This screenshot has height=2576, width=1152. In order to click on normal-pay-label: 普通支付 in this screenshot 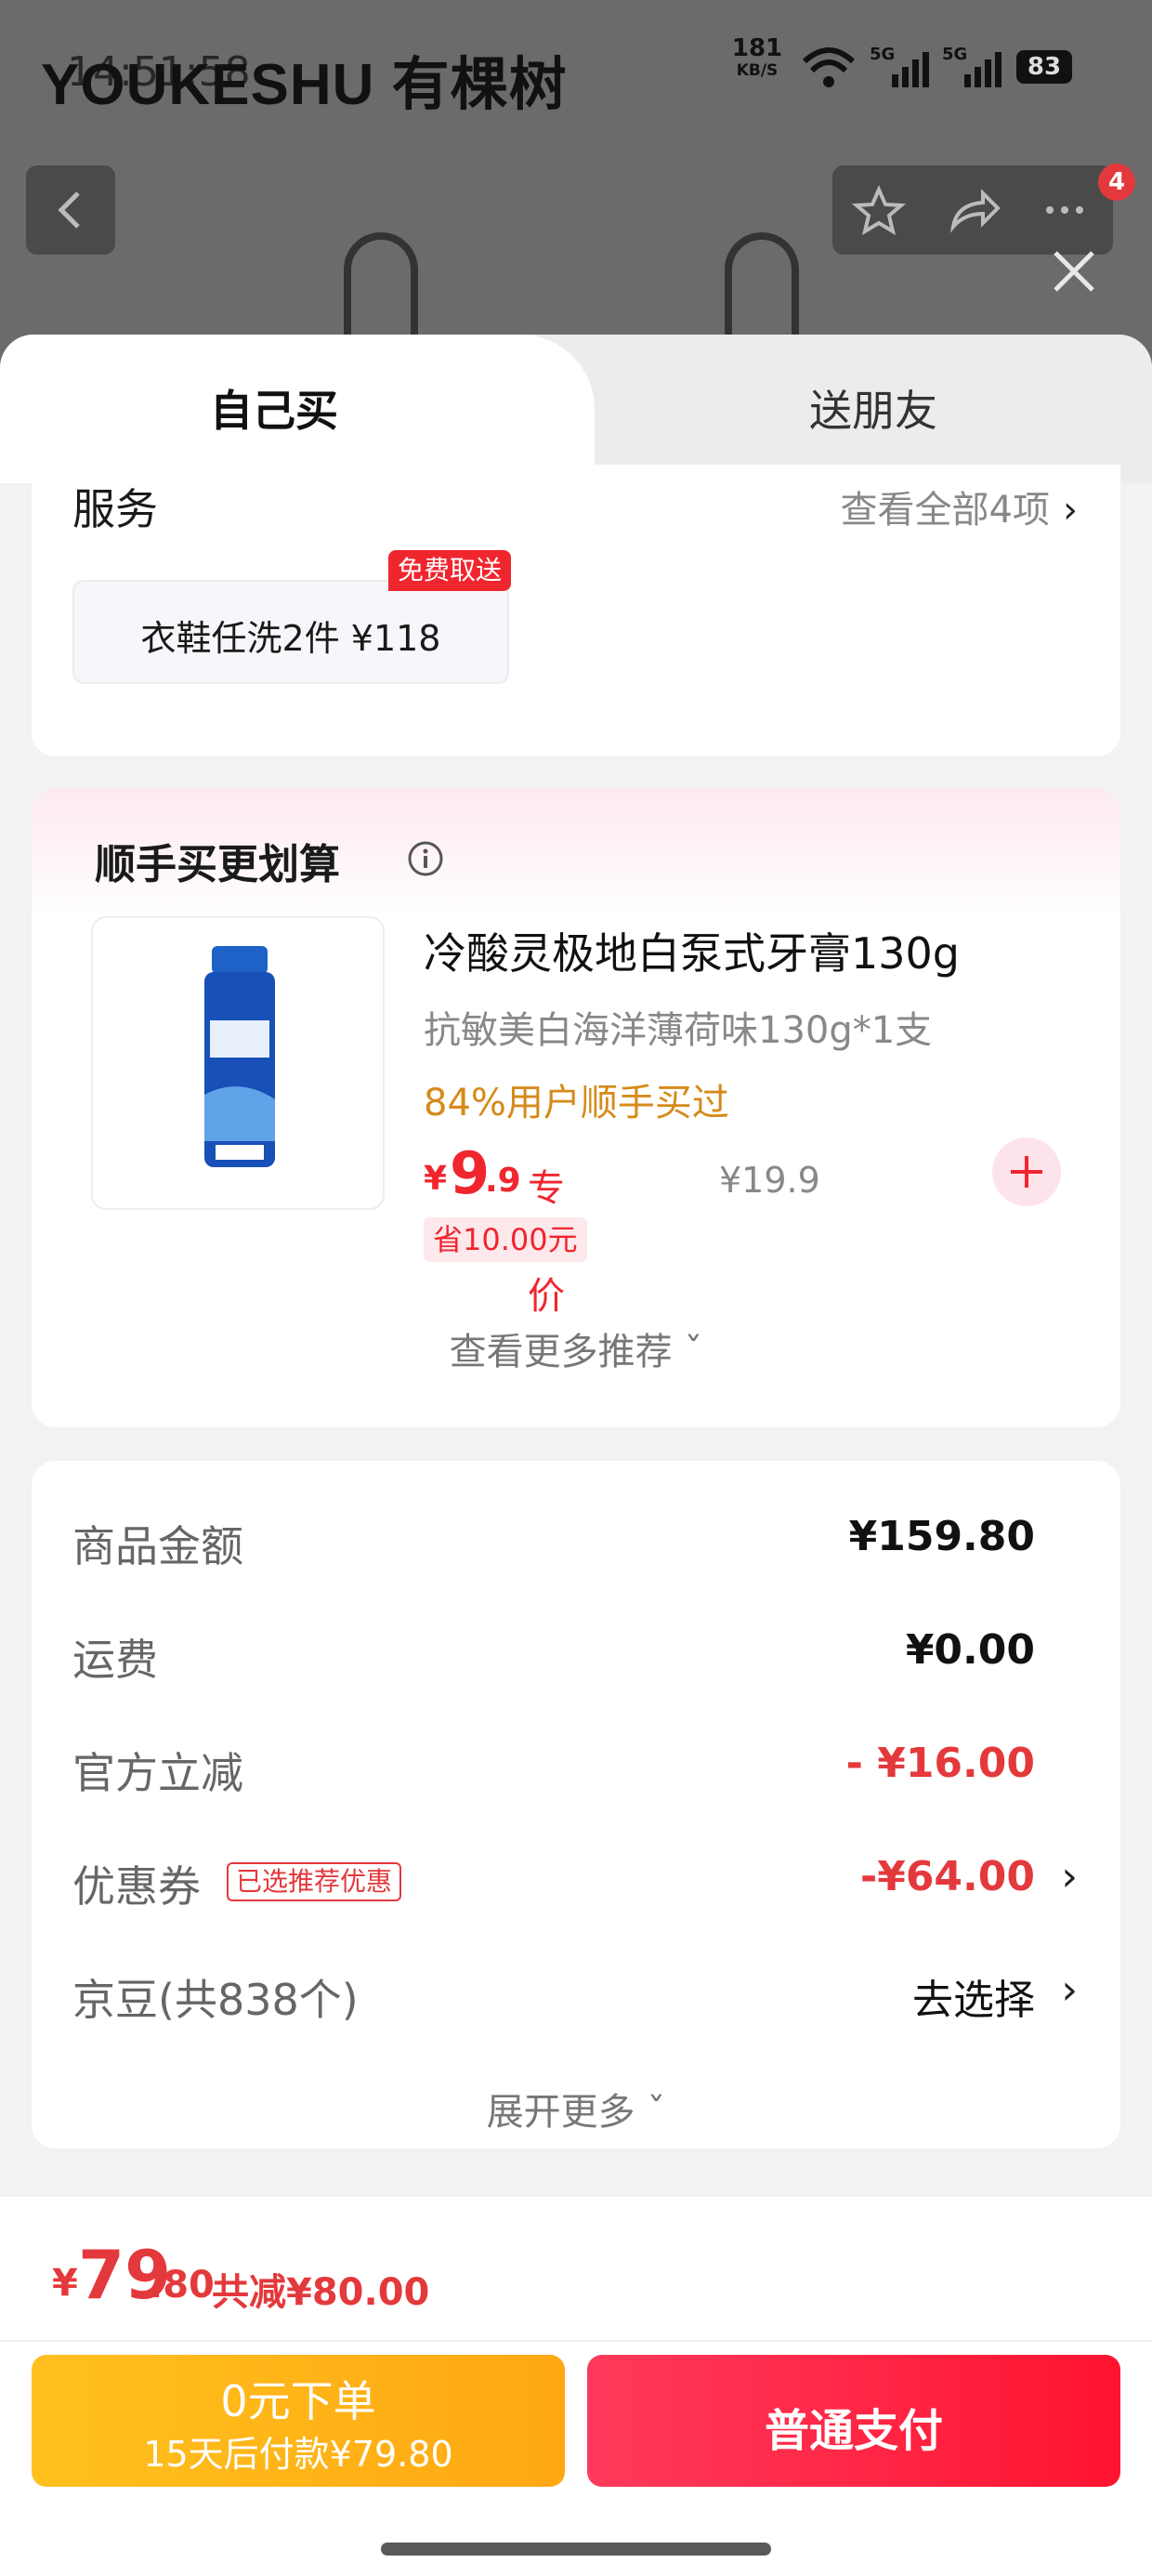, I will do `click(853, 2431)`.